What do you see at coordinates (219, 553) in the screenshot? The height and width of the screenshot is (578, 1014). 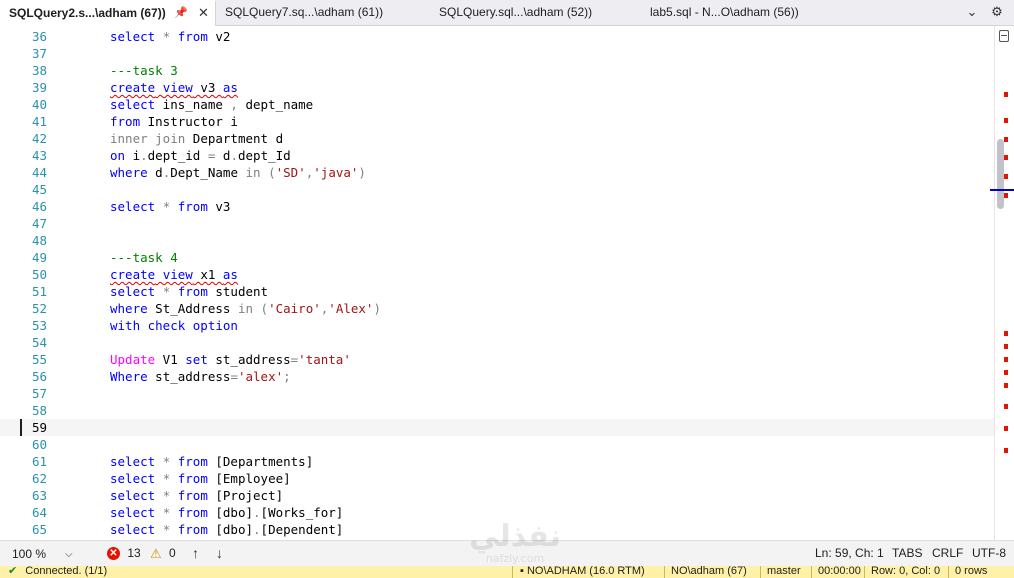 I see `next-issue-arrow-icon: ↓` at bounding box center [219, 553].